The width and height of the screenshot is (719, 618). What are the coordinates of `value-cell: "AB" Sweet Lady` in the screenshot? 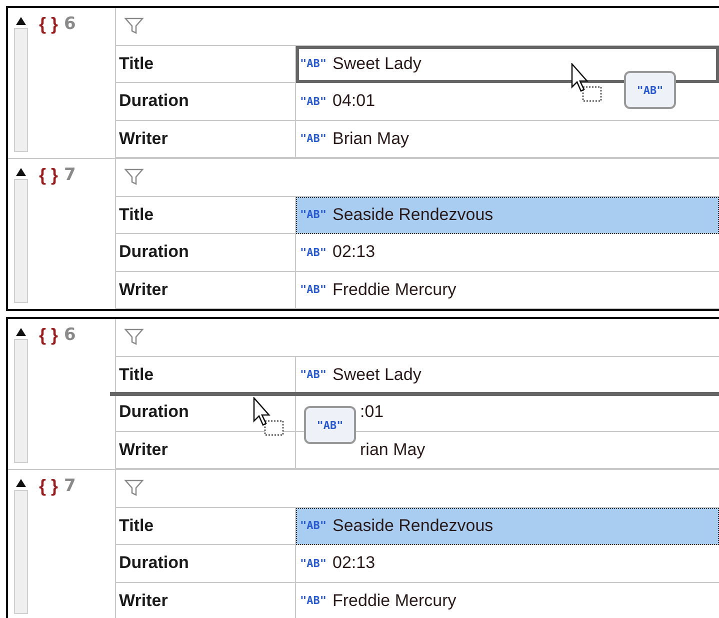 It's located at (507, 64).